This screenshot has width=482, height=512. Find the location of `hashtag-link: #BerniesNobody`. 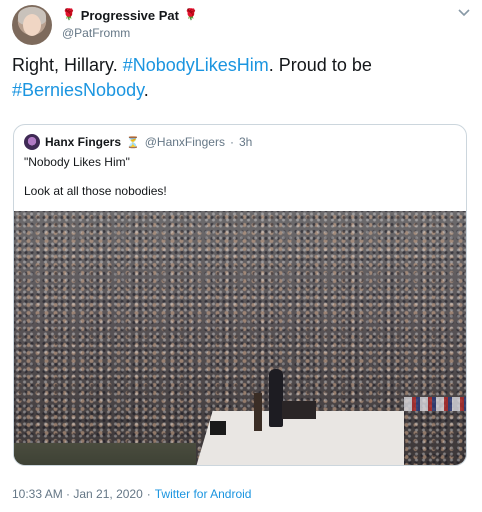

hashtag-link: #BerniesNobody is located at coordinates (78, 90).